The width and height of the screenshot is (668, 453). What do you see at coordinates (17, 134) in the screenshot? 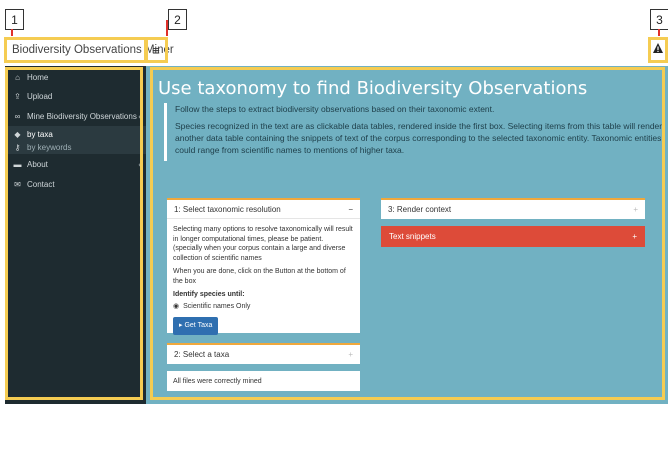
I see `tag-icon: ◆` at bounding box center [17, 134].